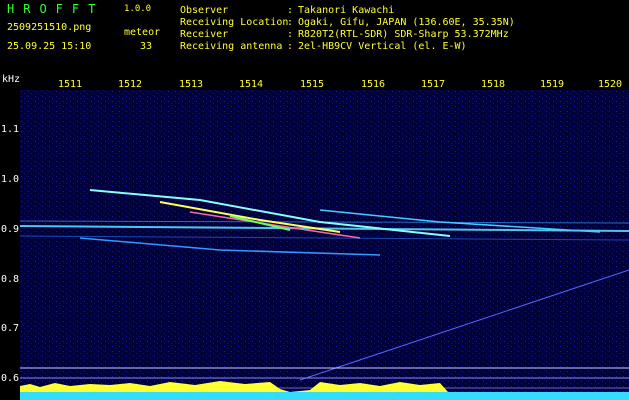 Image resolution: width=629 pixels, height=400 pixels. Describe the element at coordinates (49, 27) in the screenshot. I see `filename: 2509251510.png` at that location.